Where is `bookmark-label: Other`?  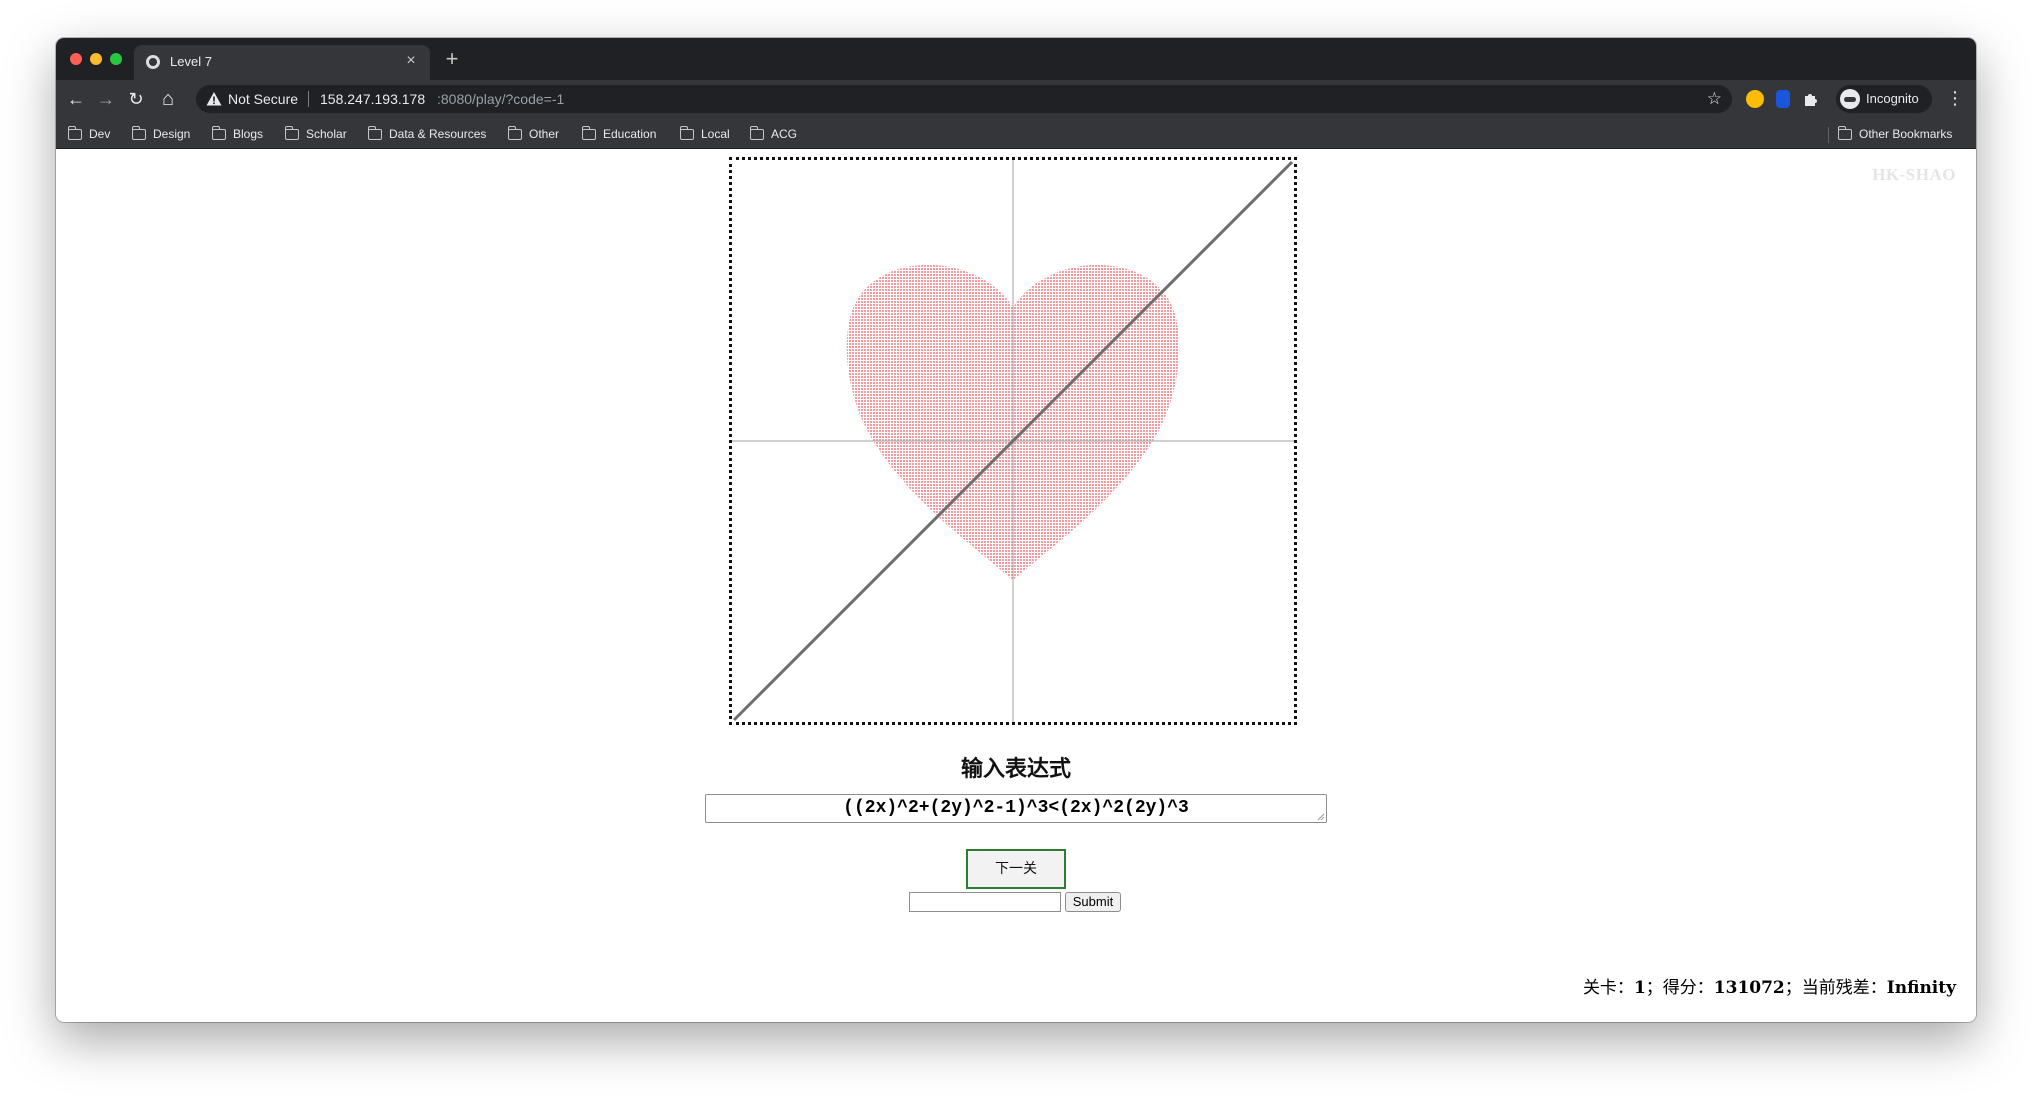 bookmark-label: Other is located at coordinates (544, 134).